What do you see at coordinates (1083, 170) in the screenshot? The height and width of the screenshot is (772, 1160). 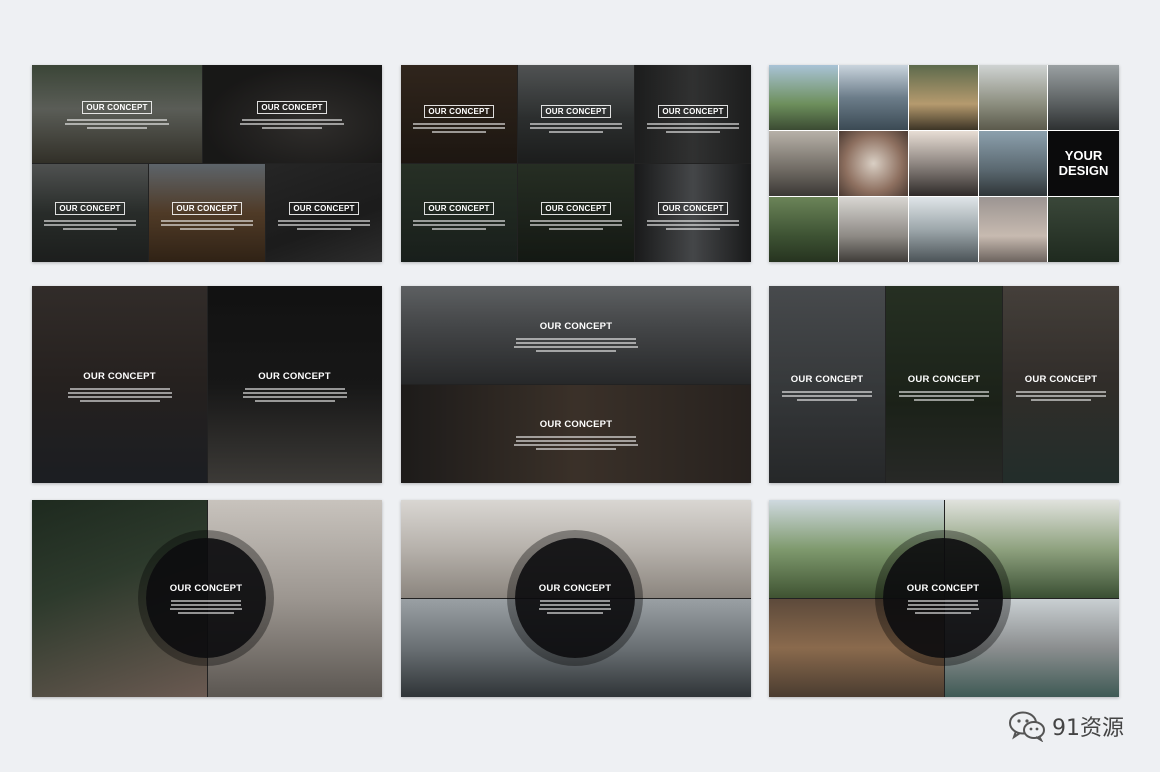 I see `your-design-line-2: DESIGN` at bounding box center [1083, 170].